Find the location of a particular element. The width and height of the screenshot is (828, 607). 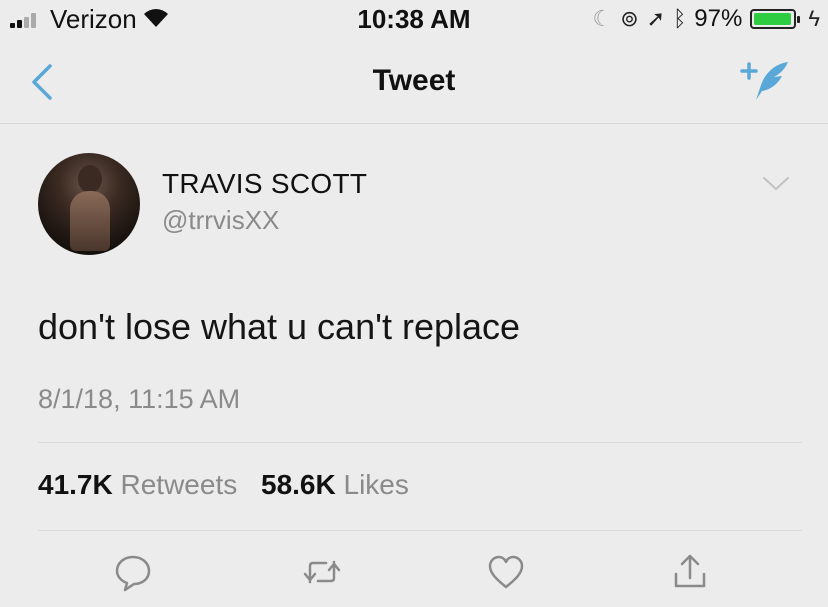

author-name: TRAVIS SCOTT is located at coordinates (264, 184).